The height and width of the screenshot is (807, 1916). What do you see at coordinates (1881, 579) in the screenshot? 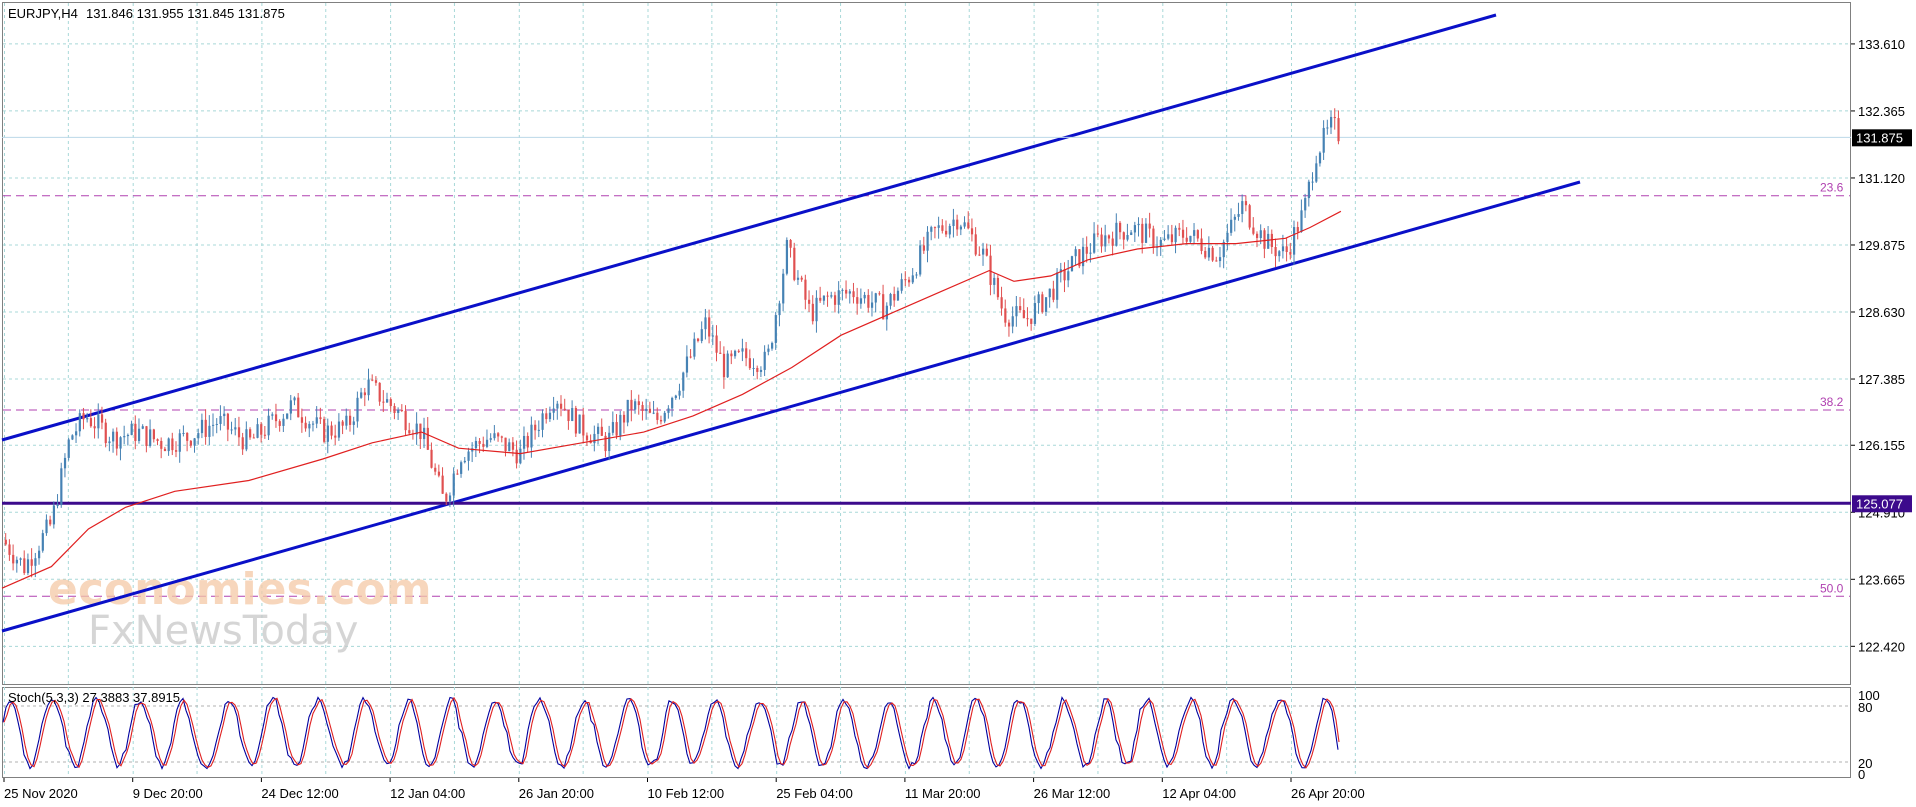
I see `price-tick-label: 123.665` at bounding box center [1881, 579].